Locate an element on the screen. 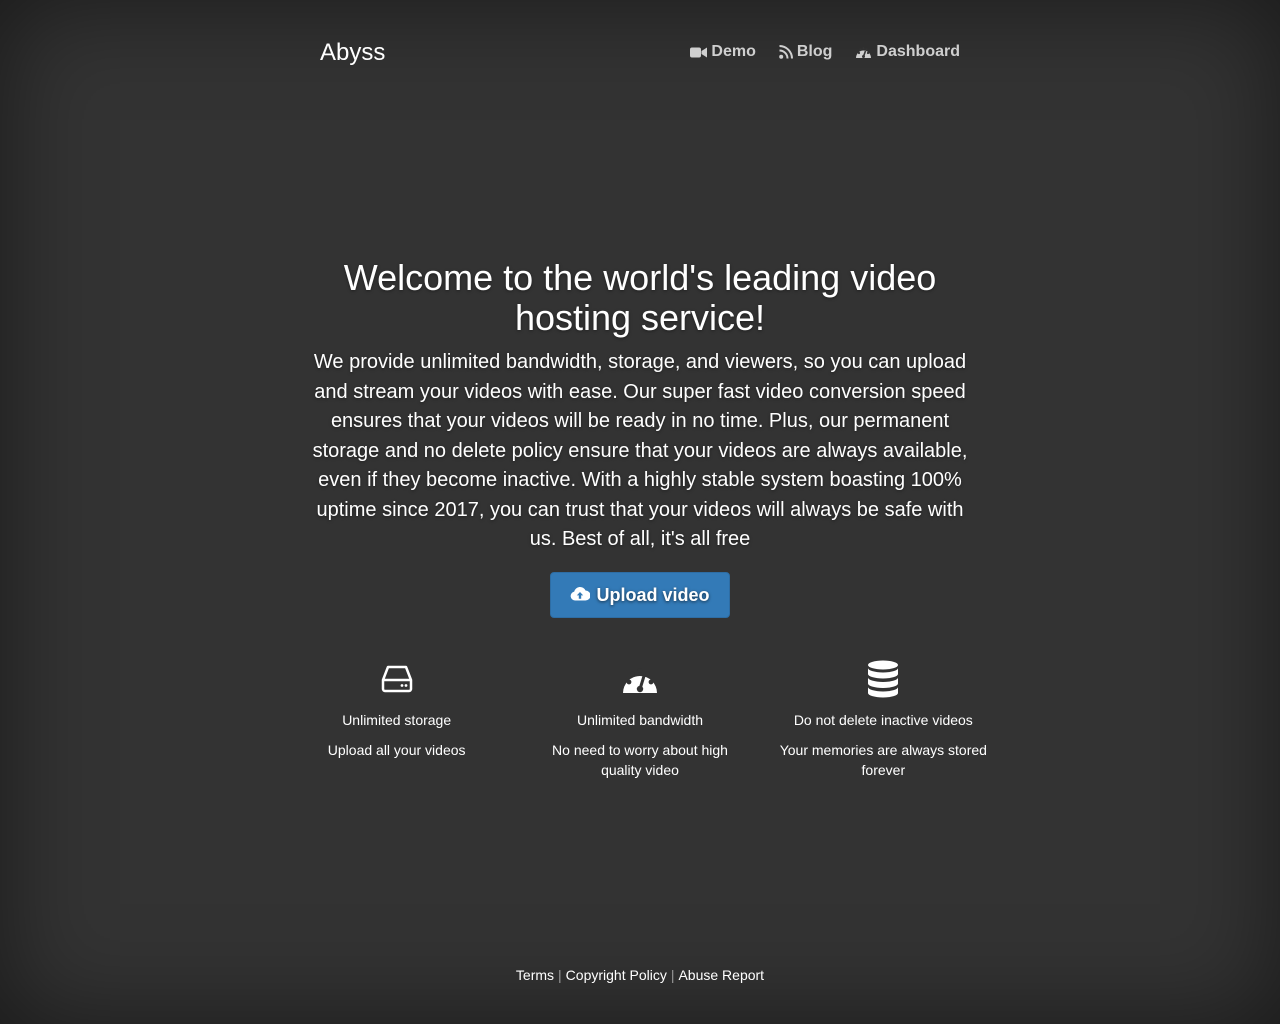  nav-dashboard-label: Dashboard is located at coordinates (918, 51).